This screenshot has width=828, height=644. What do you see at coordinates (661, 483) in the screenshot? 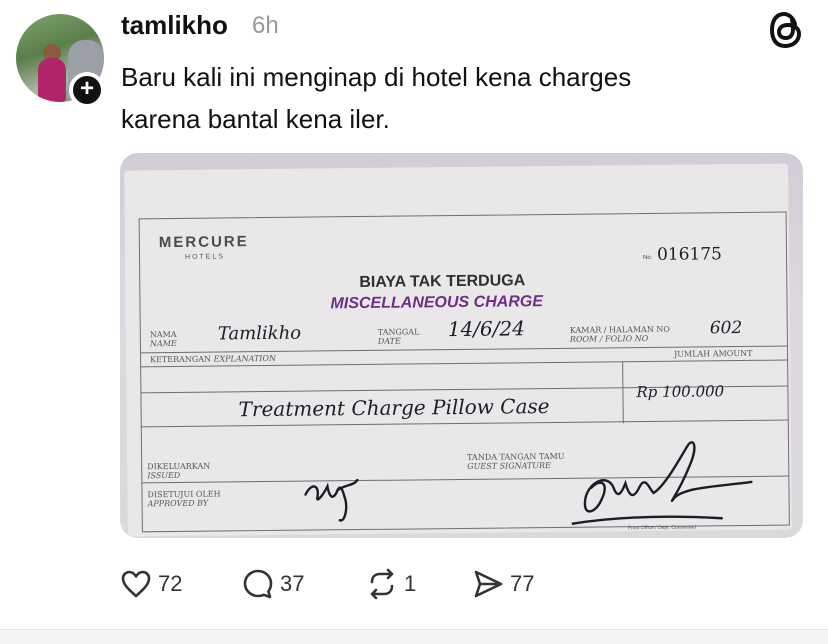
I see `guest-signature-image` at bounding box center [661, 483].